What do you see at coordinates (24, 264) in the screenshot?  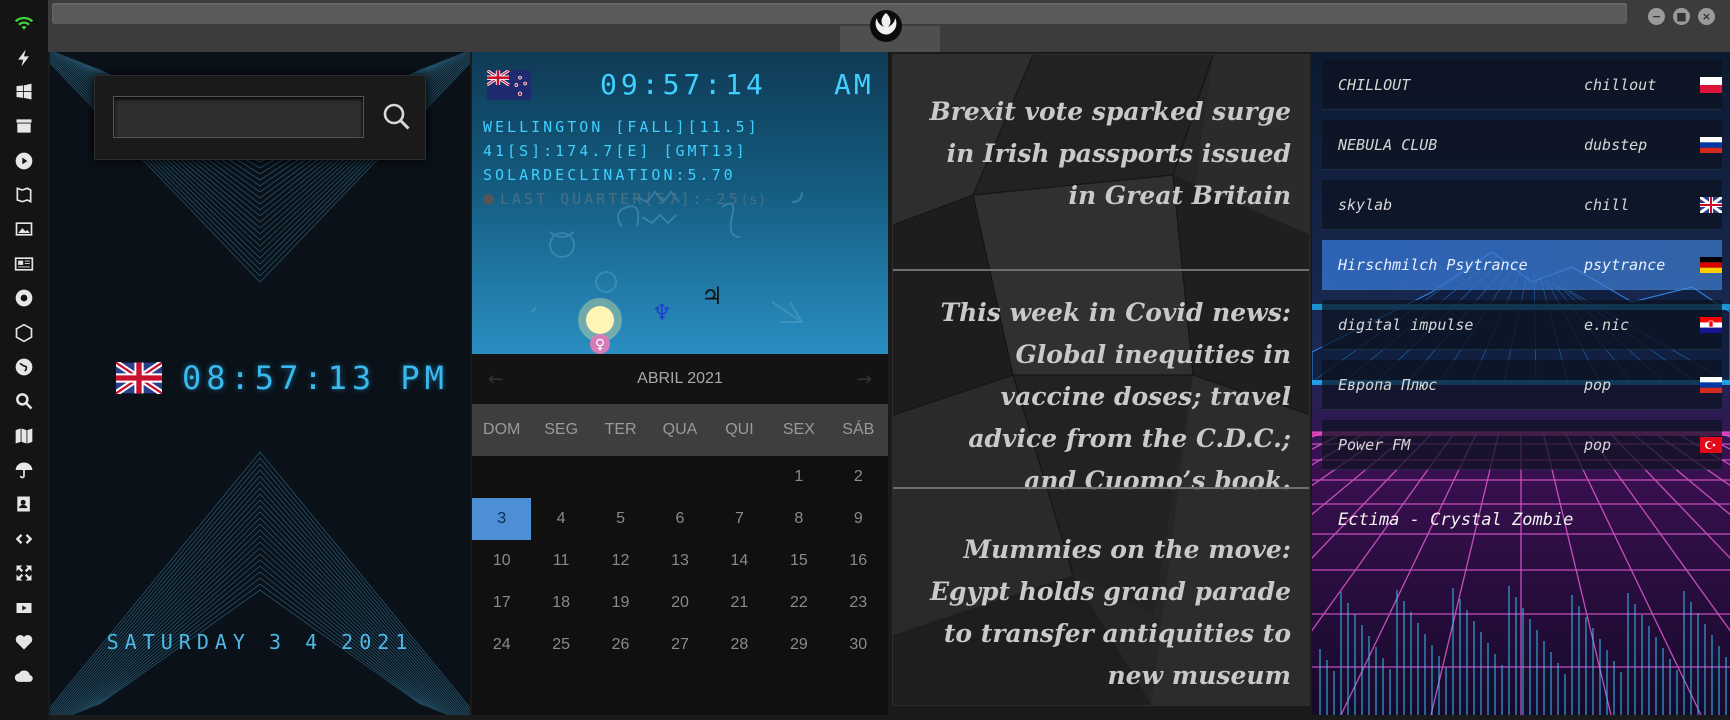 I see `newspaper-icon` at bounding box center [24, 264].